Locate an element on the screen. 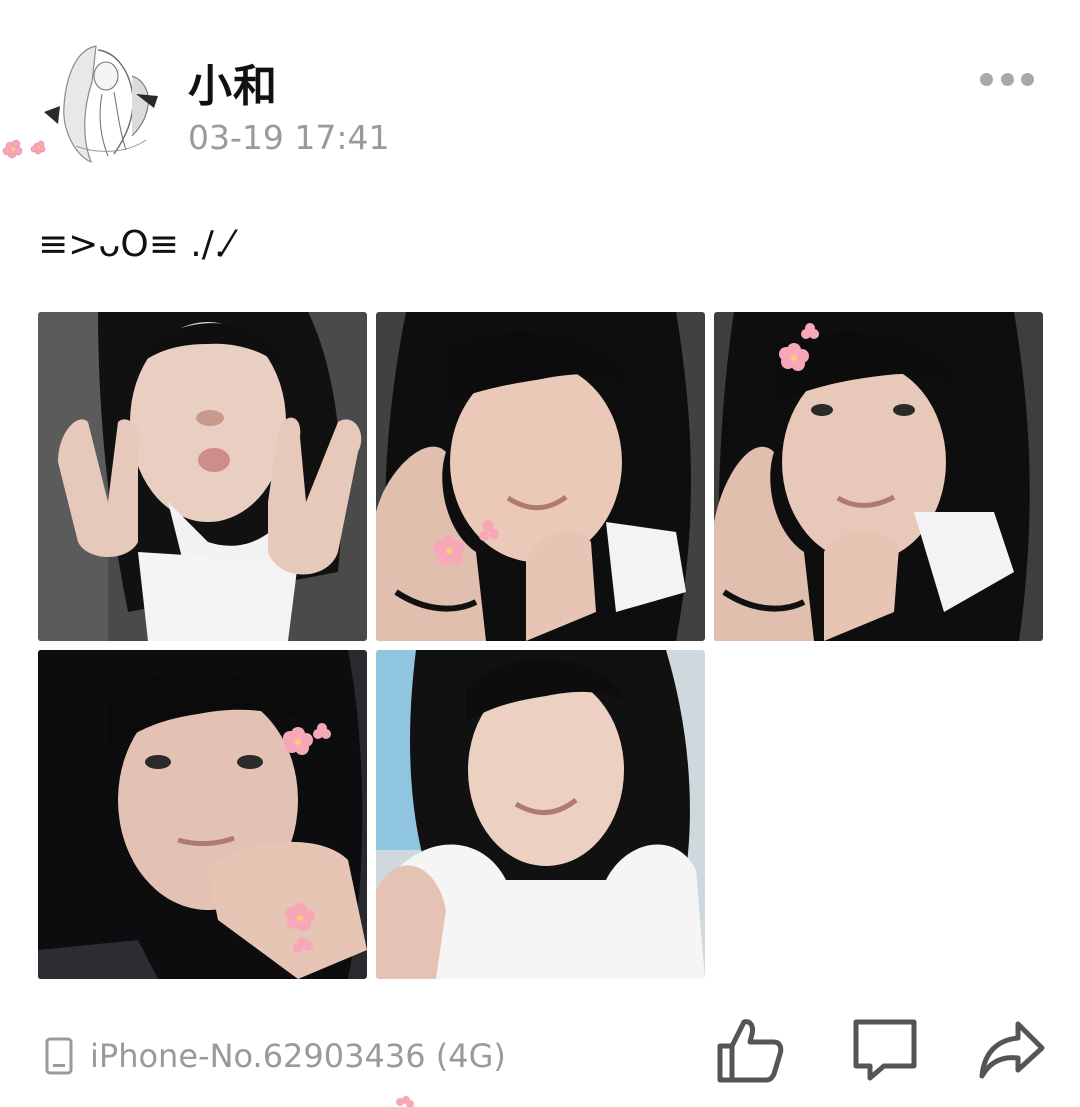 Image resolution: width=1080 pixels, height=1107 pixels. thumbs-up-icon is located at coordinates (750, 1051).